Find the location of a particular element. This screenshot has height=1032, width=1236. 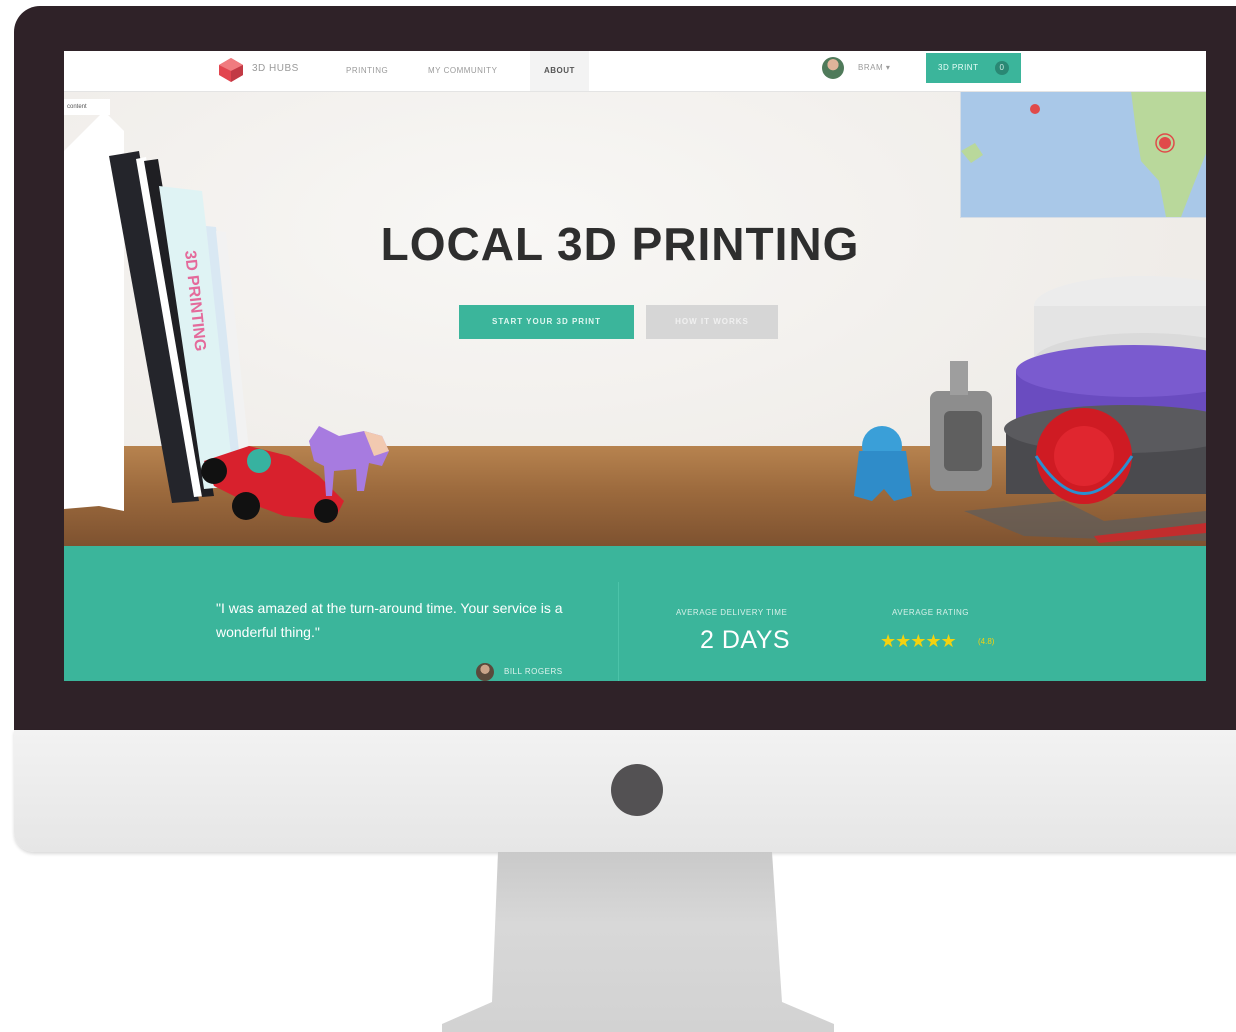

delivery-time-label: AVERAGE DELIVERY TIME is located at coordinates (732, 612).